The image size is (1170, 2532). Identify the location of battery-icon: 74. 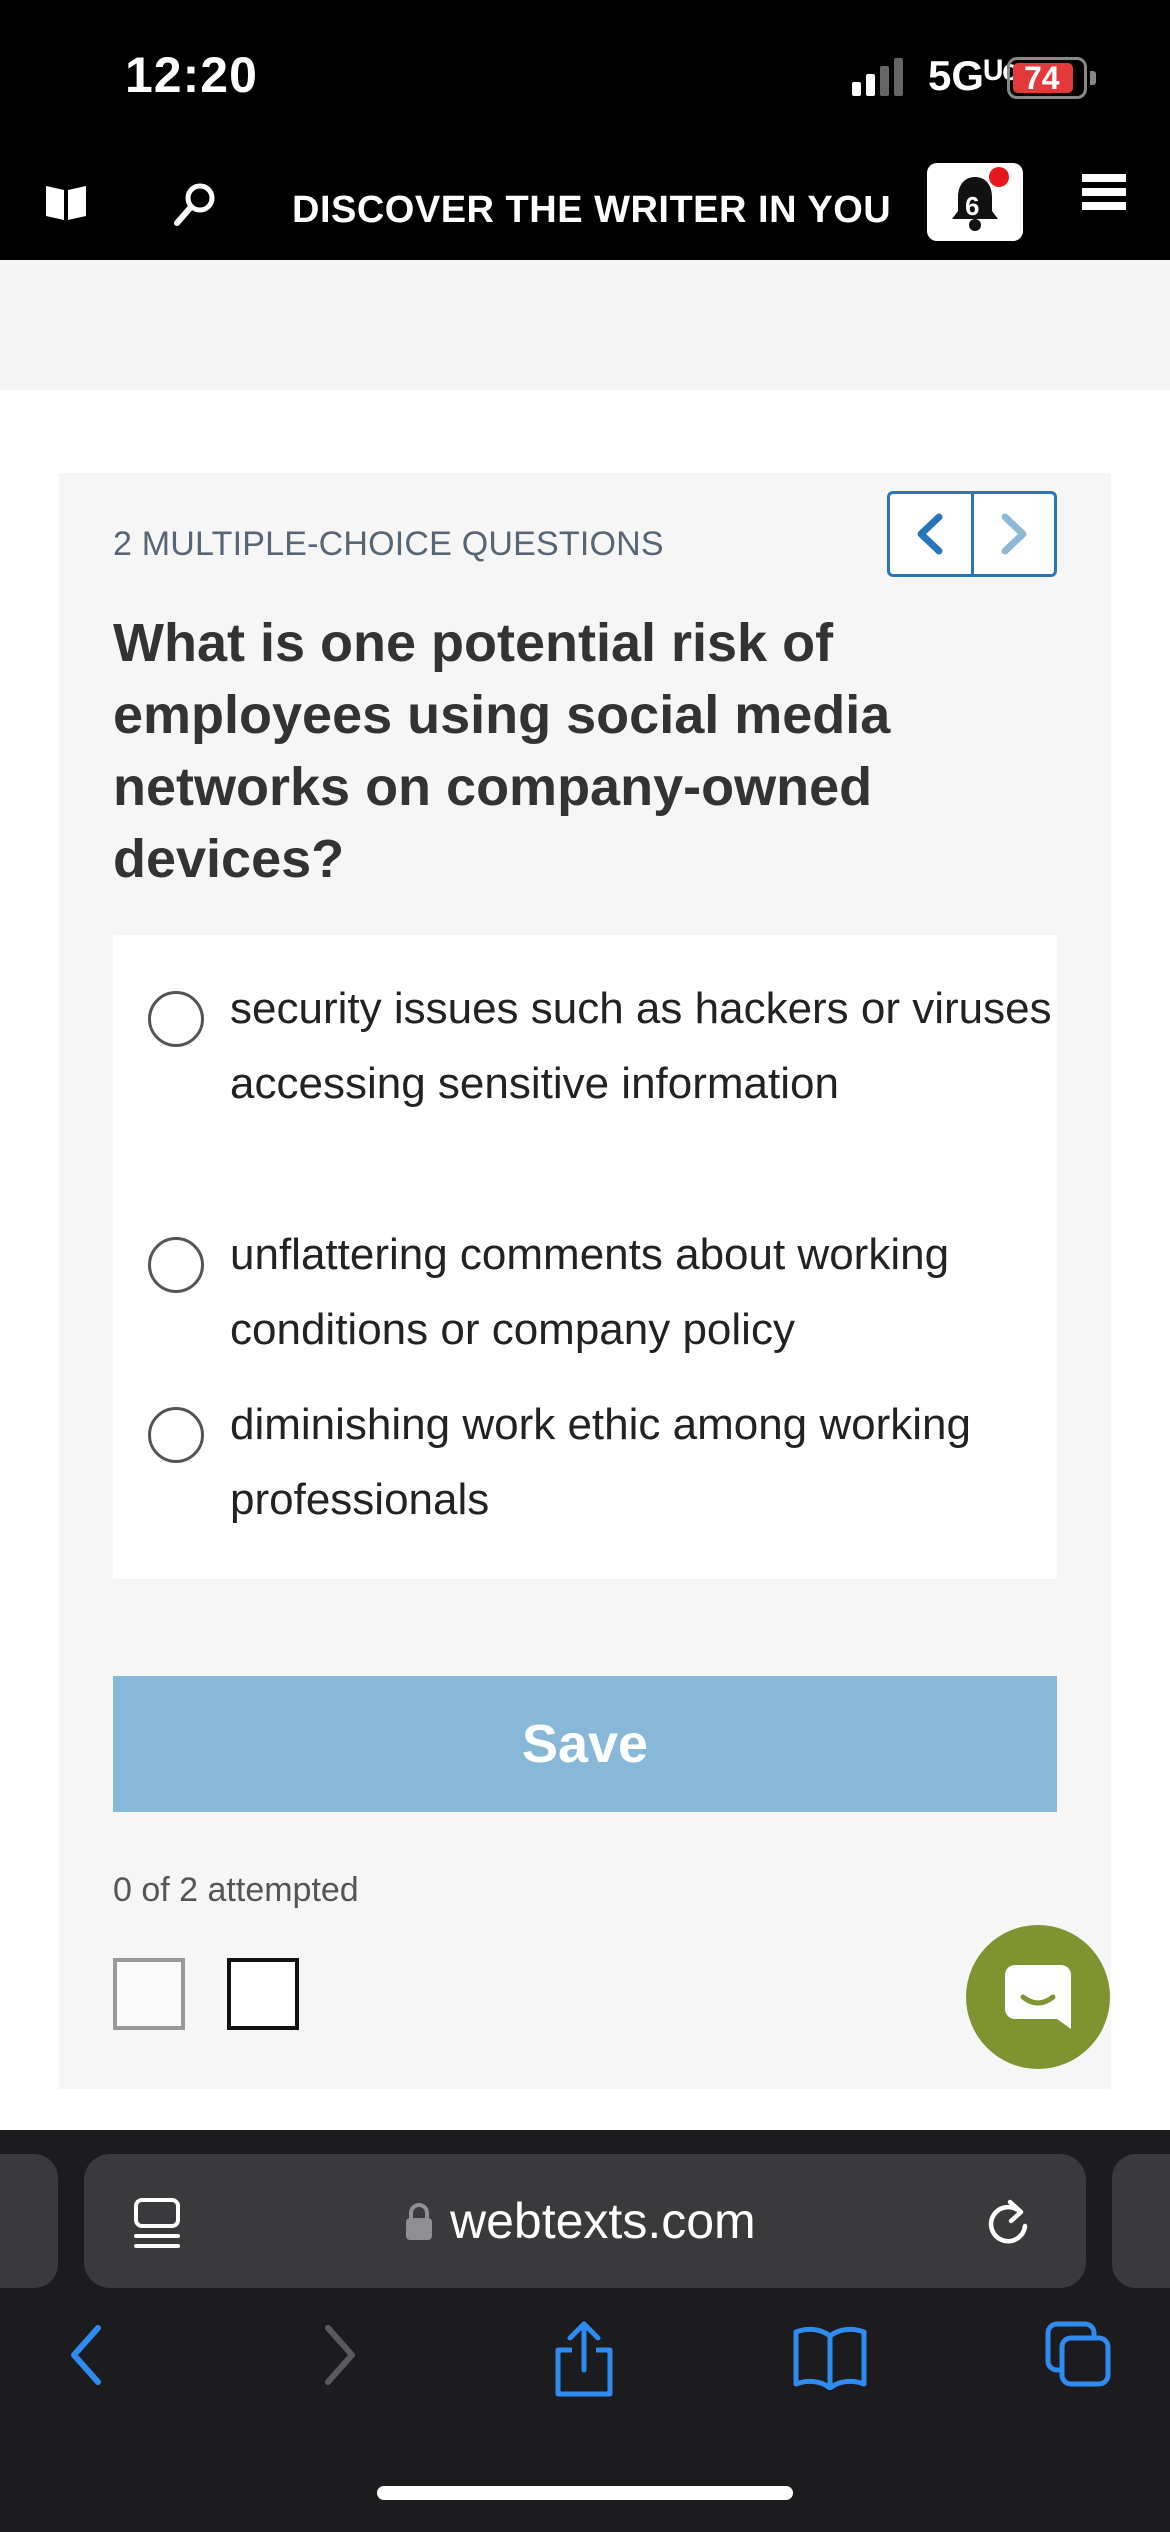
(1051, 78).